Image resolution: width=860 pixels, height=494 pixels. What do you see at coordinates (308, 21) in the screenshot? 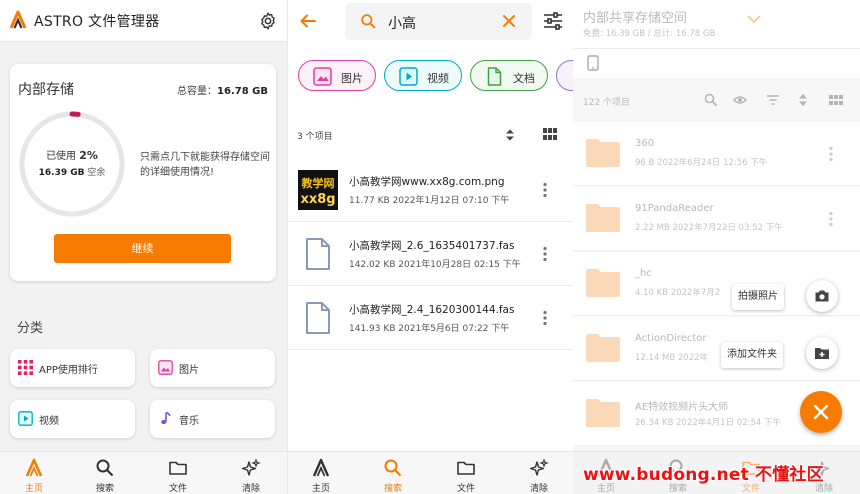
I see `back-arrow-icon` at bounding box center [308, 21].